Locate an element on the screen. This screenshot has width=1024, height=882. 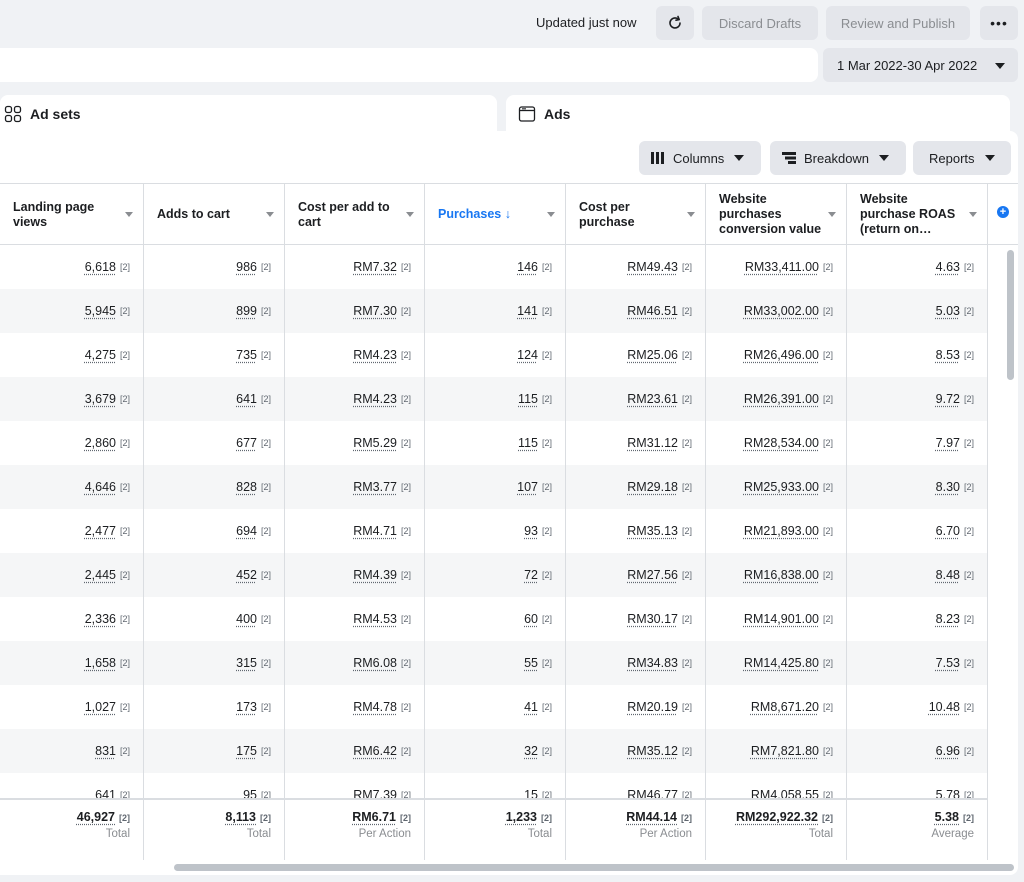
table-cell: RM5.29 [2] is located at coordinates (355, 443).